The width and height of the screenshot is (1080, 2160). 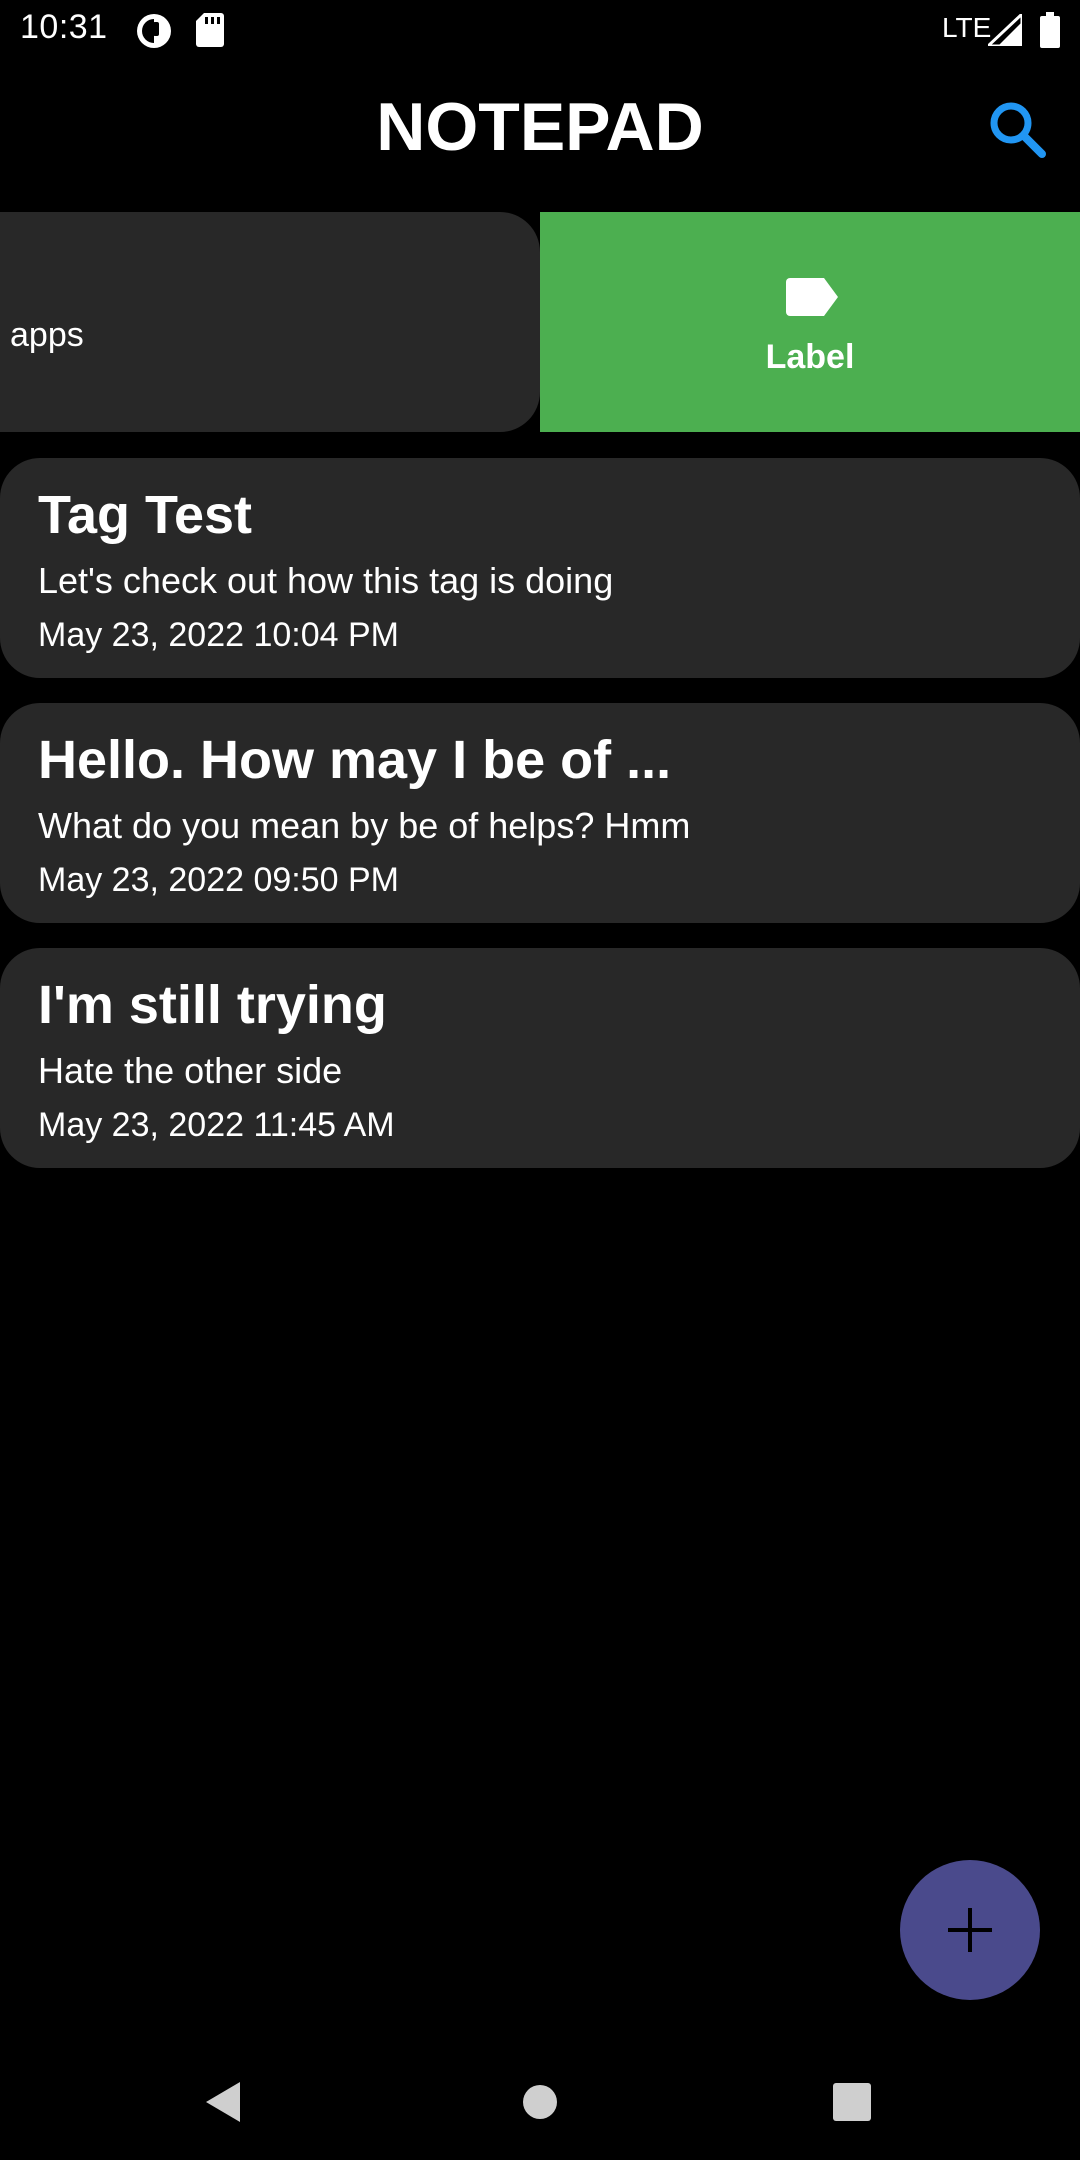 I want to click on search-button, so click(x=1018, y=130).